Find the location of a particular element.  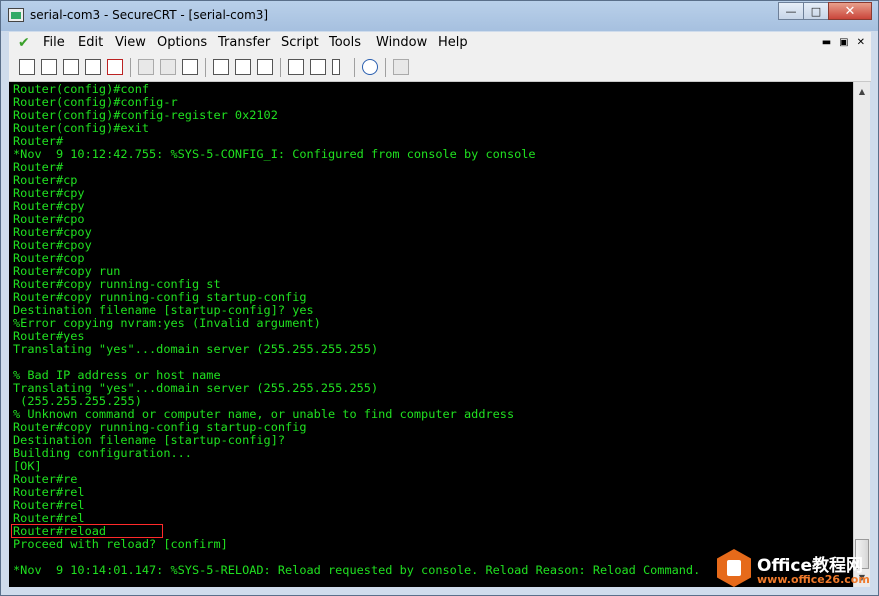

find-icon is located at coordinates (190, 67).